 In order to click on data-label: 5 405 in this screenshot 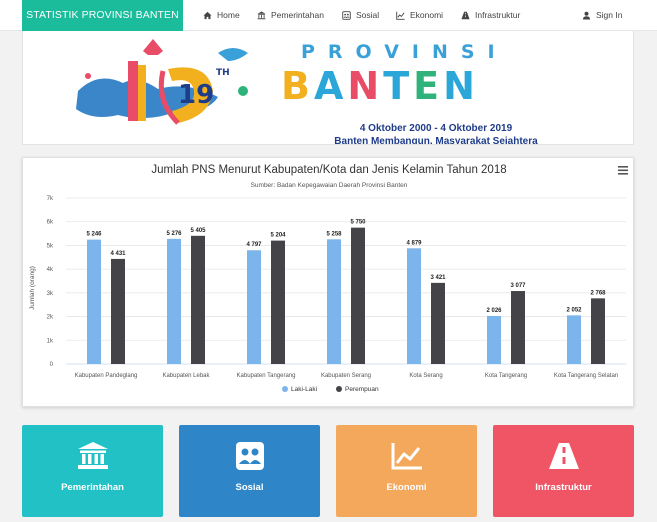, I will do `click(198, 231)`.